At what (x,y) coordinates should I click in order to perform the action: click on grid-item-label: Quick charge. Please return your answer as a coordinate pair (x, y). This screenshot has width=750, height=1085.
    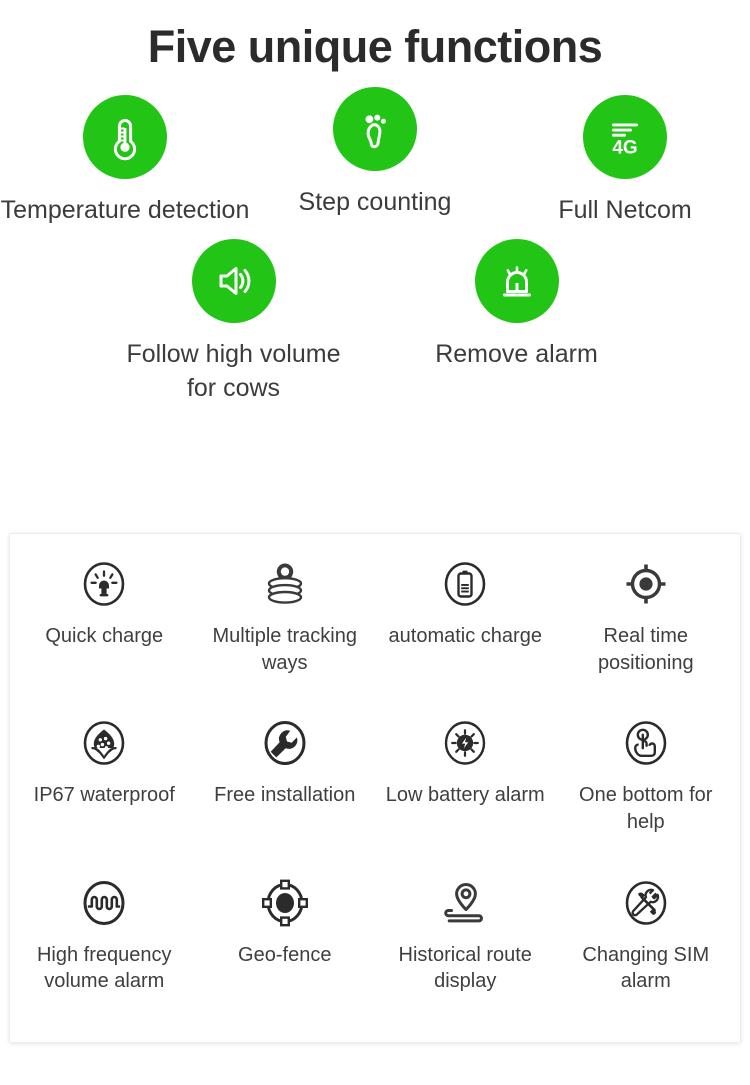
    Looking at the image, I should click on (104, 636).